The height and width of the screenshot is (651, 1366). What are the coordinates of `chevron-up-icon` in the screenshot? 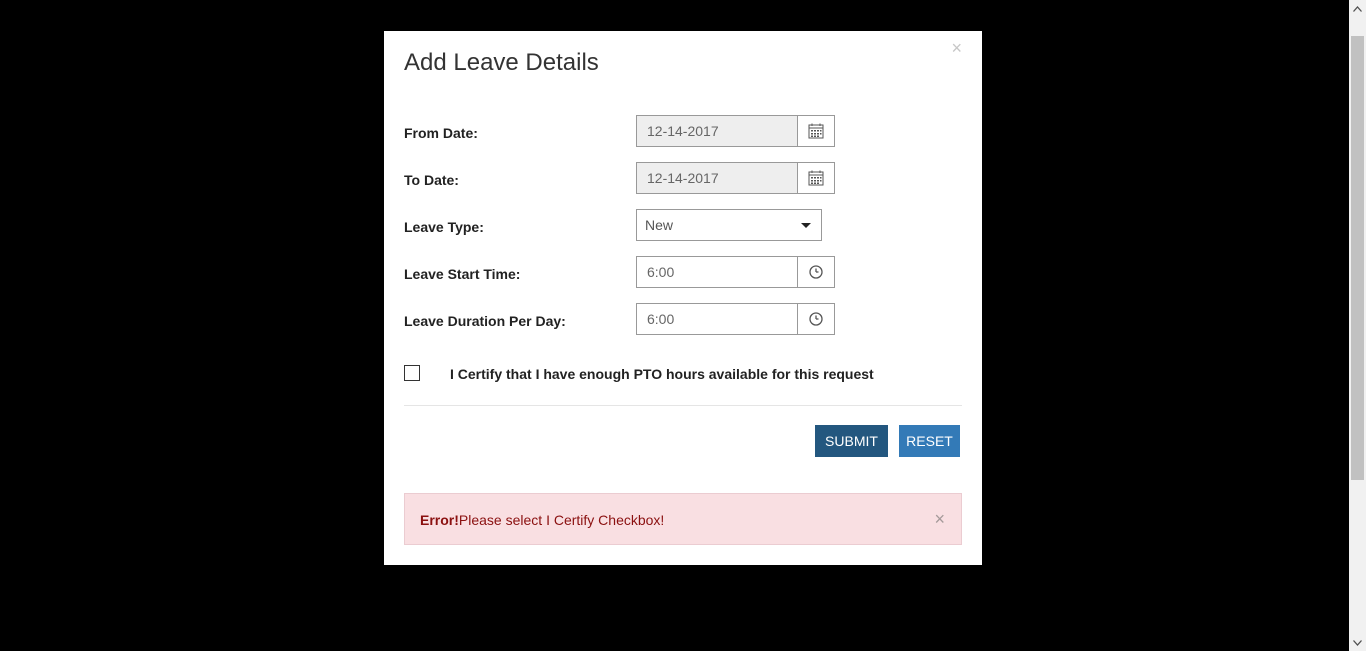 It's located at (1357, 8).